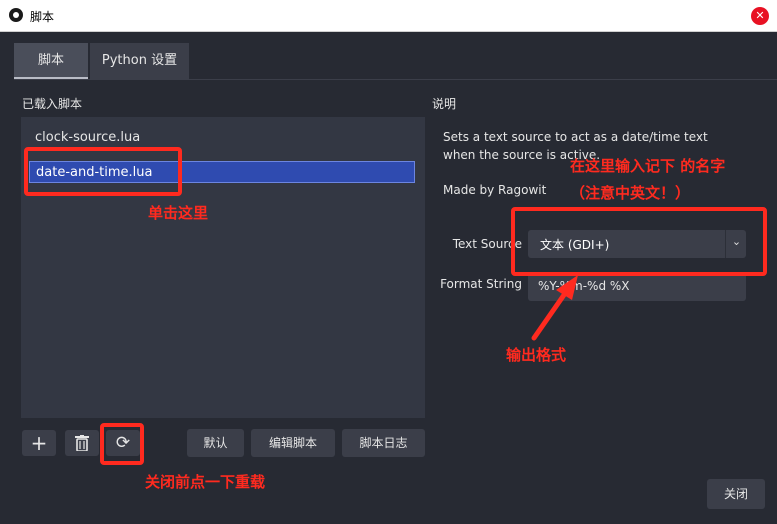  Describe the element at coordinates (16, 15) in the screenshot. I see `obs-logo-icon` at that location.